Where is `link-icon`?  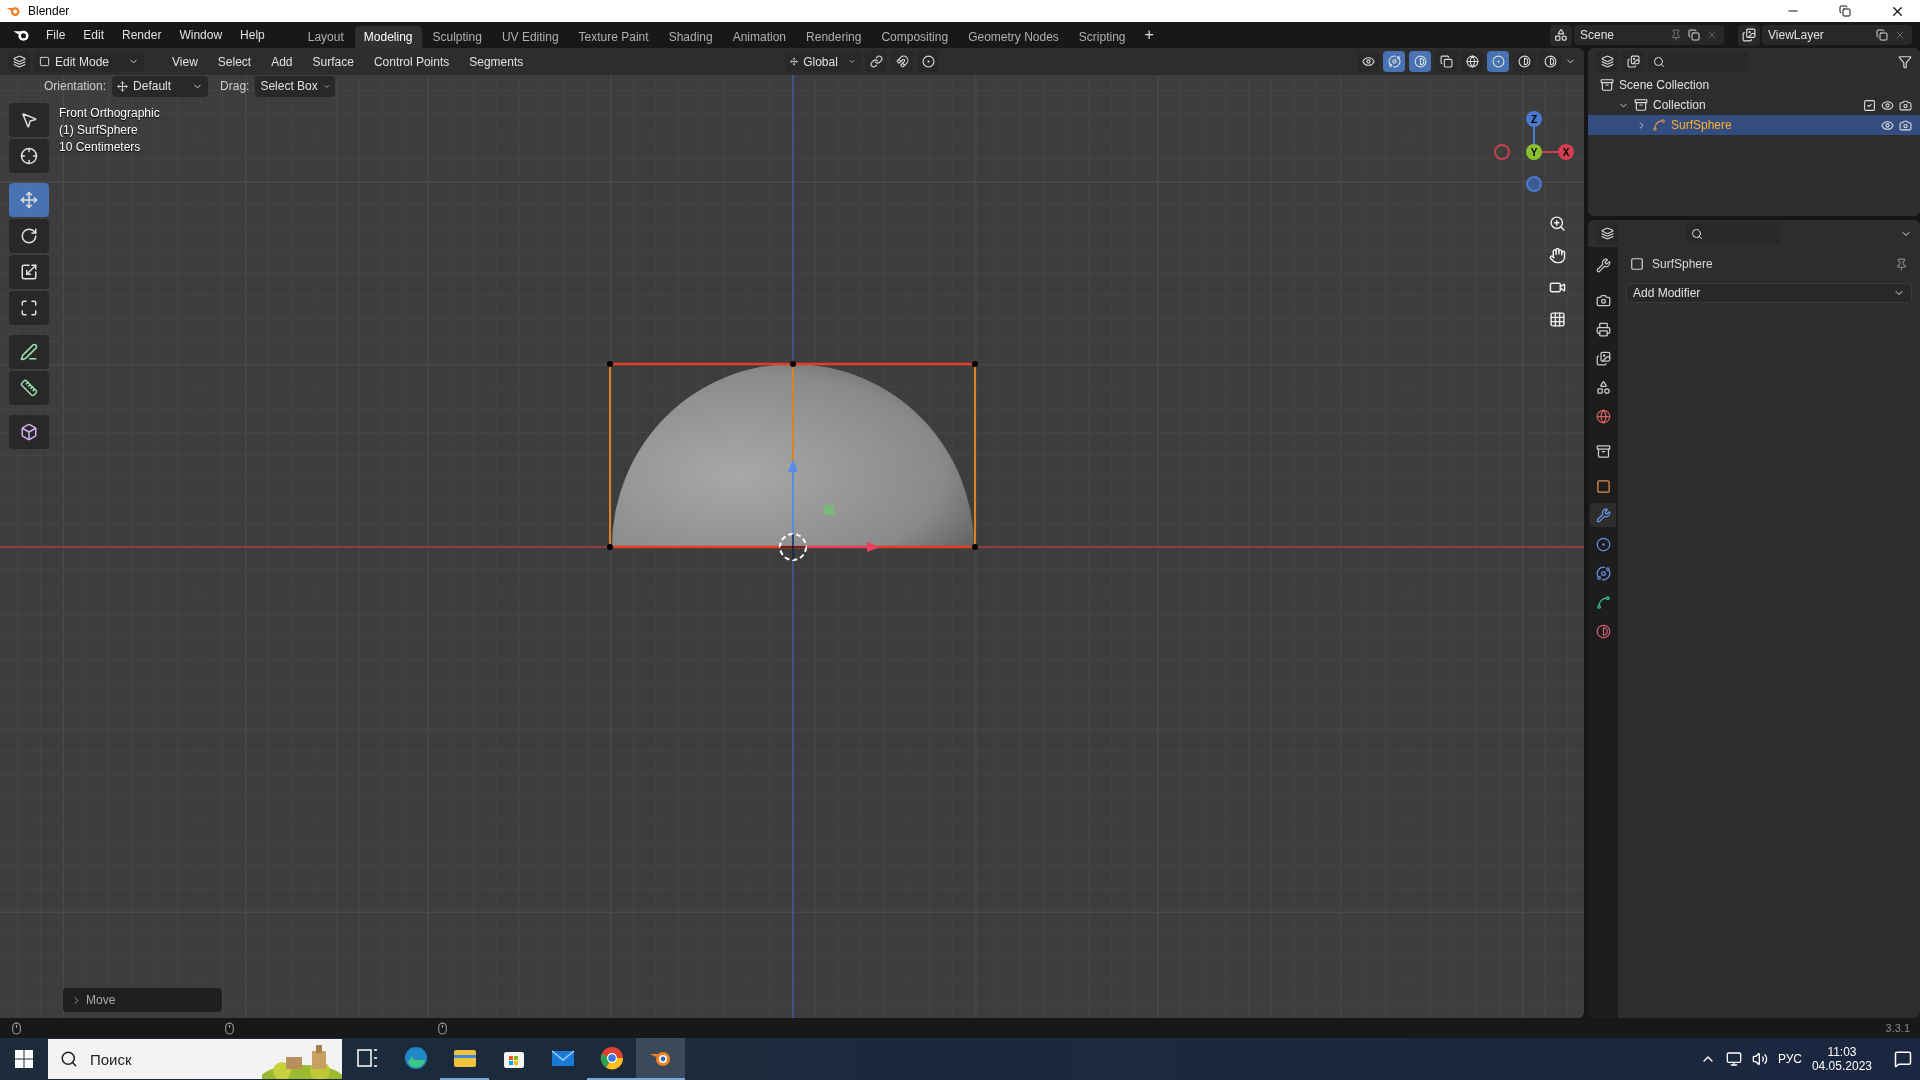 link-icon is located at coordinates (876, 61).